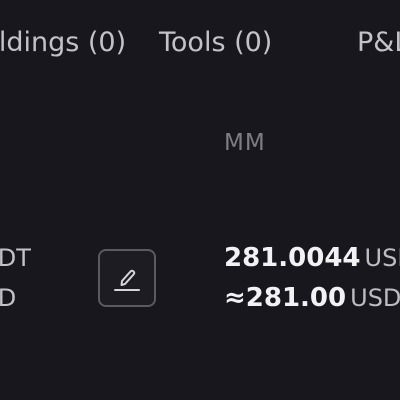 The height and width of the screenshot is (400, 400). I want to click on tab-pnl: P&L, so click(378, 43).